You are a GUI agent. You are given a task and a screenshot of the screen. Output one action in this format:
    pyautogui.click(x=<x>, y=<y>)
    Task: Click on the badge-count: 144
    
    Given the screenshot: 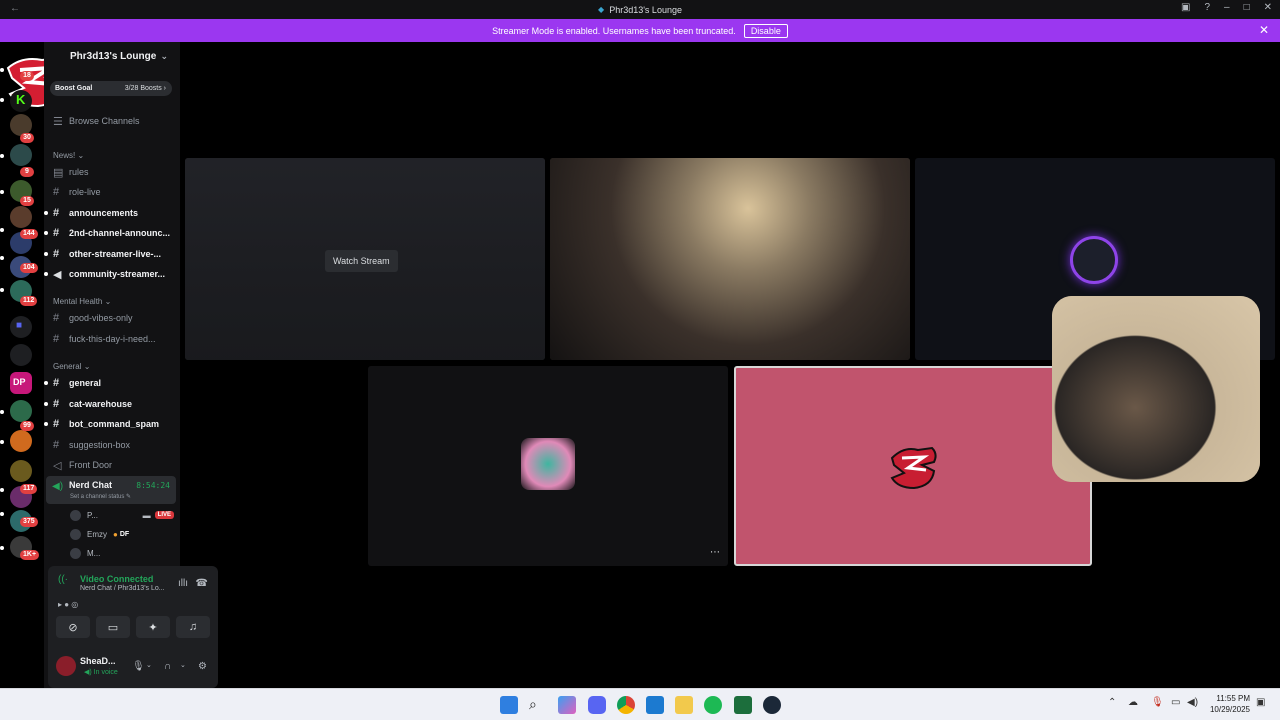 What is the action you would take?
    pyautogui.click(x=29, y=234)
    